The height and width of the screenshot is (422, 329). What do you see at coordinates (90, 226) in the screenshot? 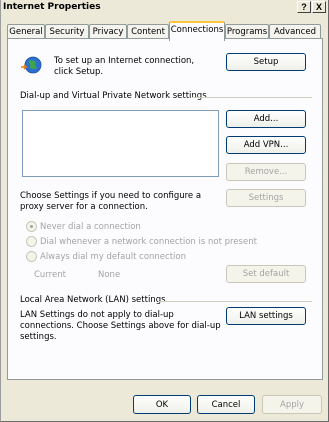
I see `radio-never-dial-label: Never dial a connection` at bounding box center [90, 226].